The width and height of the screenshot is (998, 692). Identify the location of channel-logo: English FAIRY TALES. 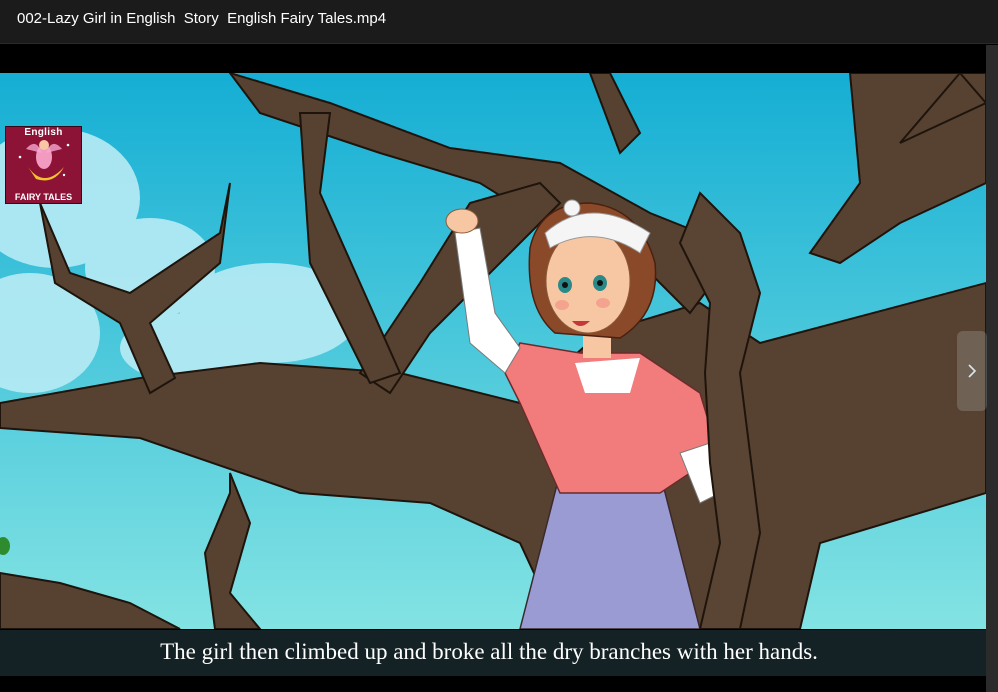
(43, 165).